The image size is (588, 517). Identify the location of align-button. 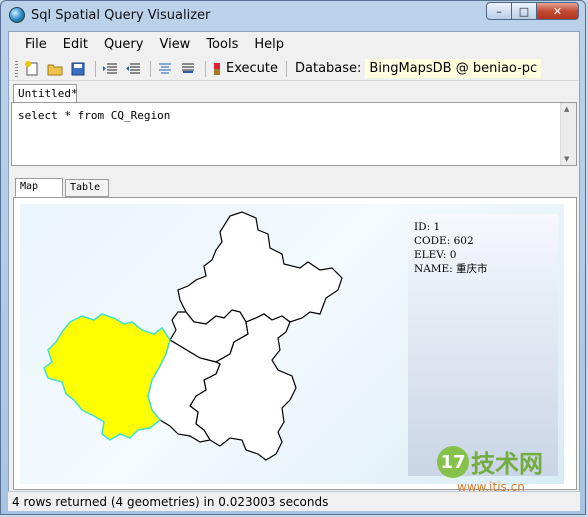
(165, 69).